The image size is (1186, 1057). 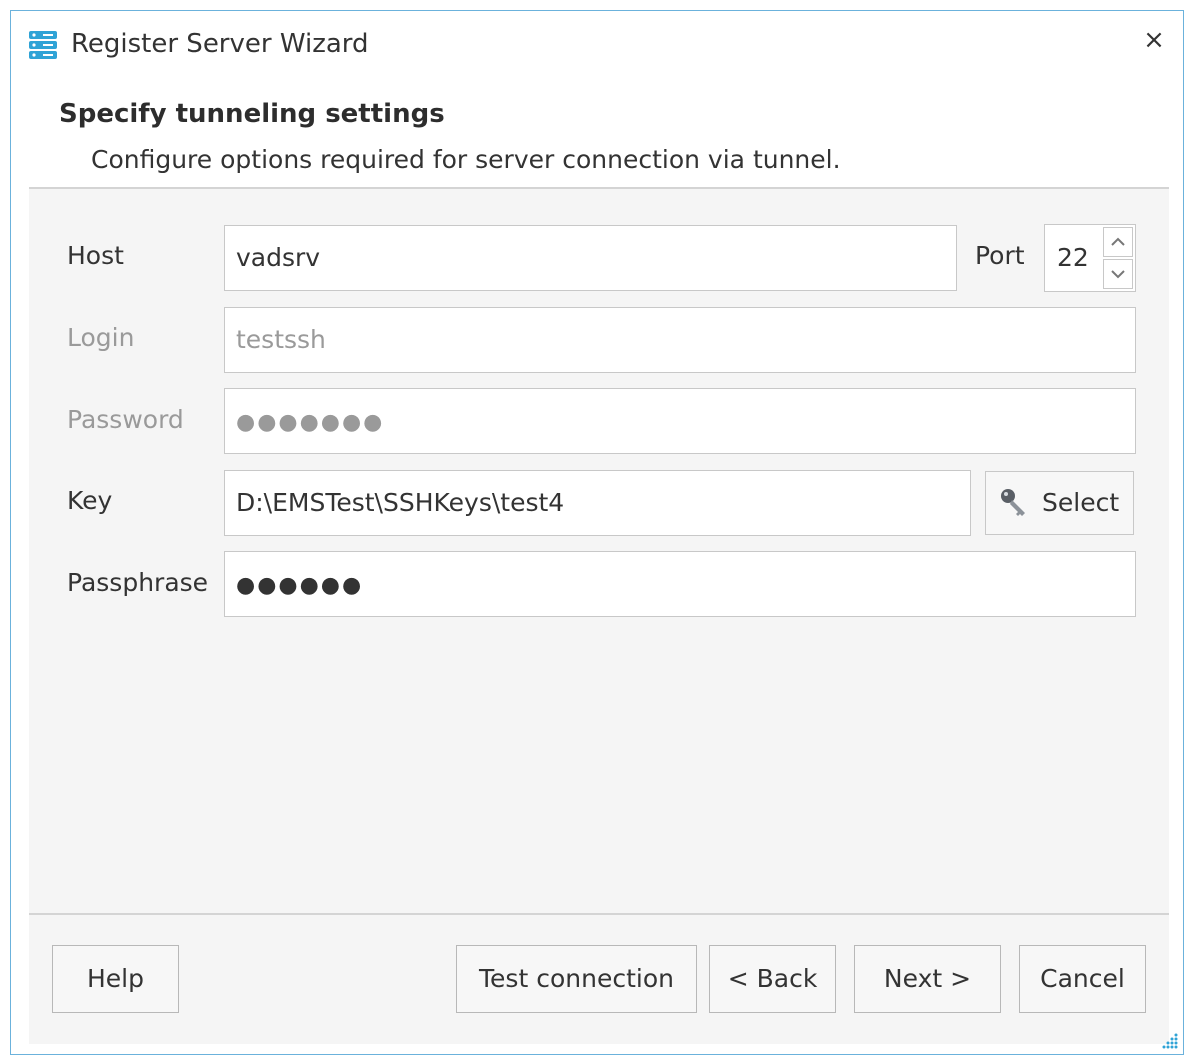 What do you see at coordinates (1081, 502) in the screenshot?
I see `select-button-label: Select` at bounding box center [1081, 502].